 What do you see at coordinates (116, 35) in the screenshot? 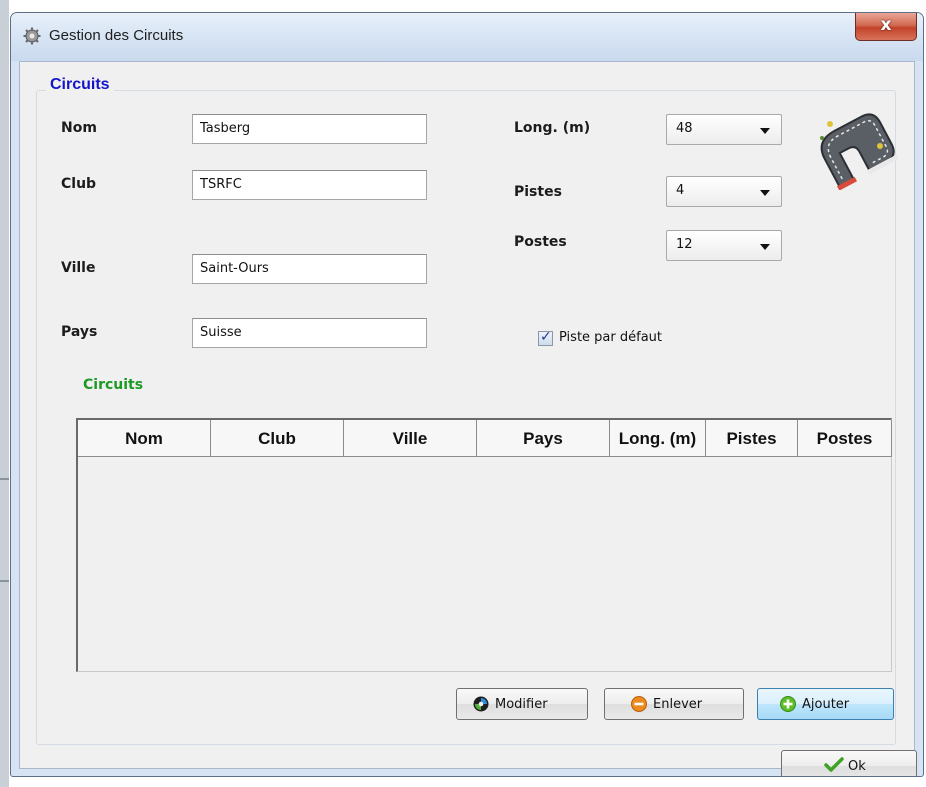
I see `window-title: Gestion des Circuits` at bounding box center [116, 35].